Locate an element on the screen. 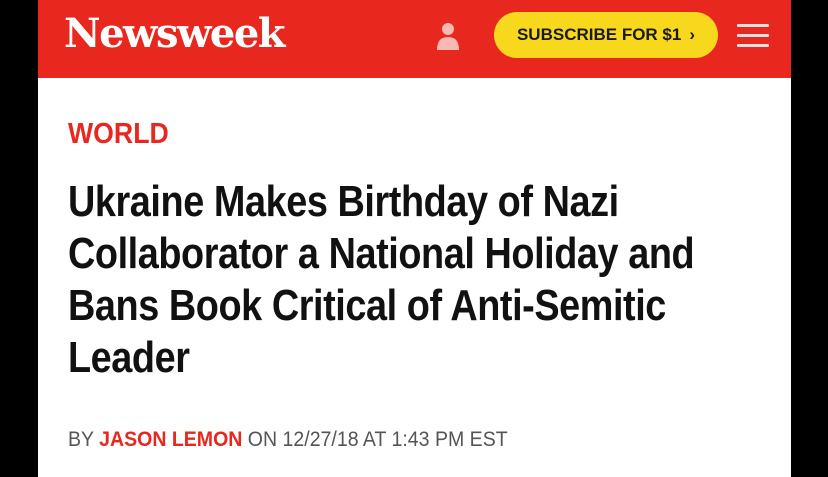 The image size is (828, 477). section-label: WORLD is located at coordinates (118, 134).